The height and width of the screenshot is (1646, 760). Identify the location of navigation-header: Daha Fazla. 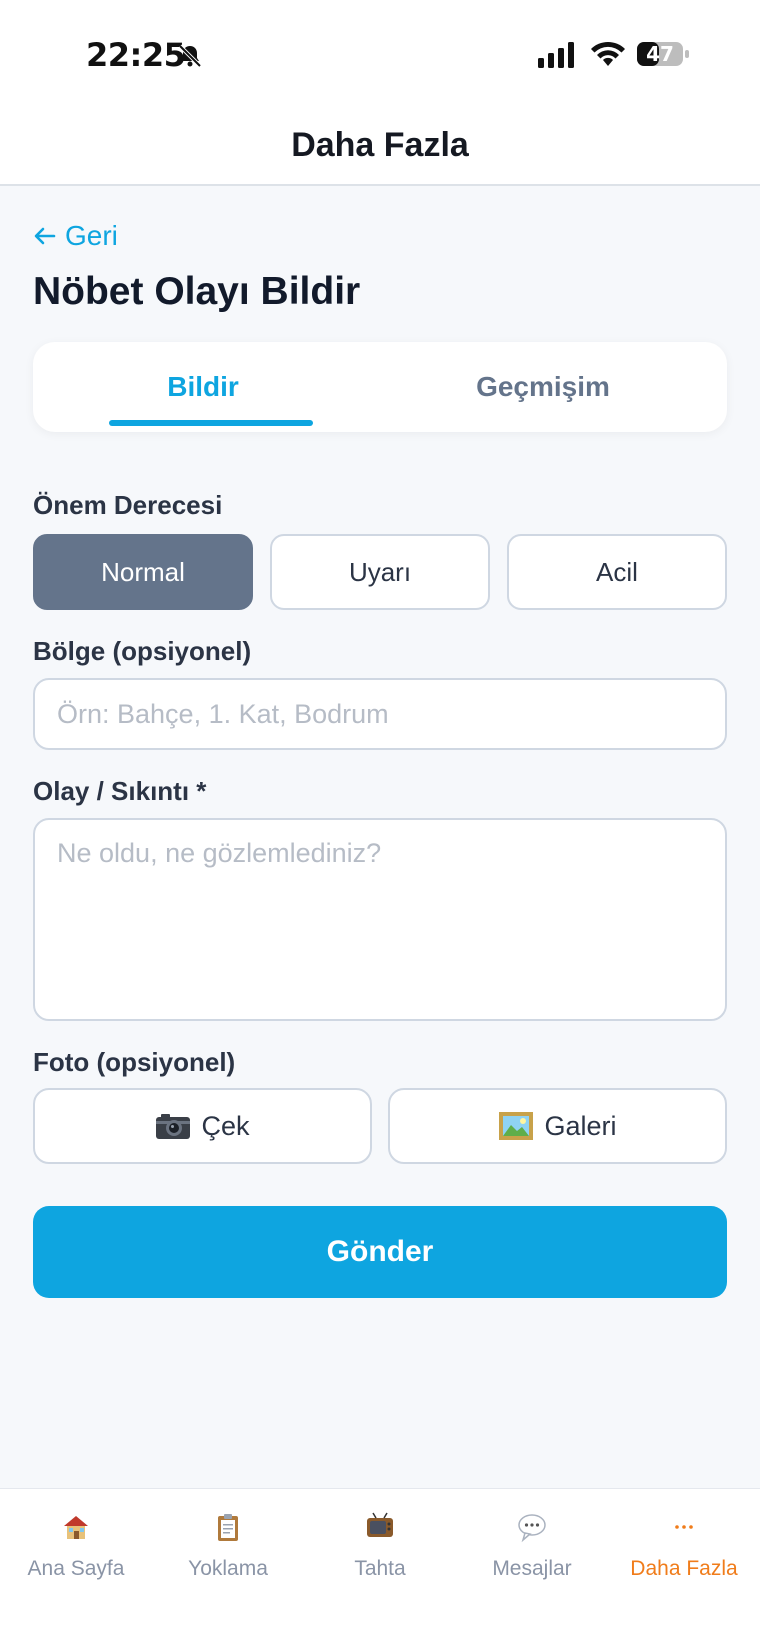
(380, 148).